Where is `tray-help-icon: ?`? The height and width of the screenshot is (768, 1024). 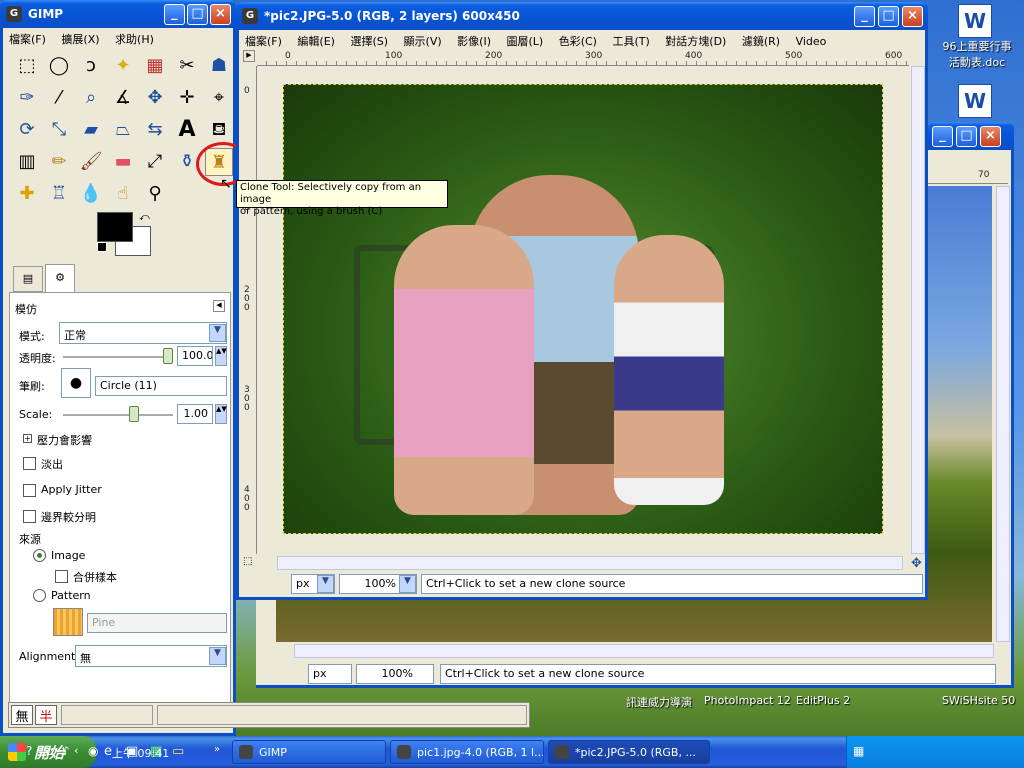
tray-help-icon: ? is located at coordinates (29, 751).